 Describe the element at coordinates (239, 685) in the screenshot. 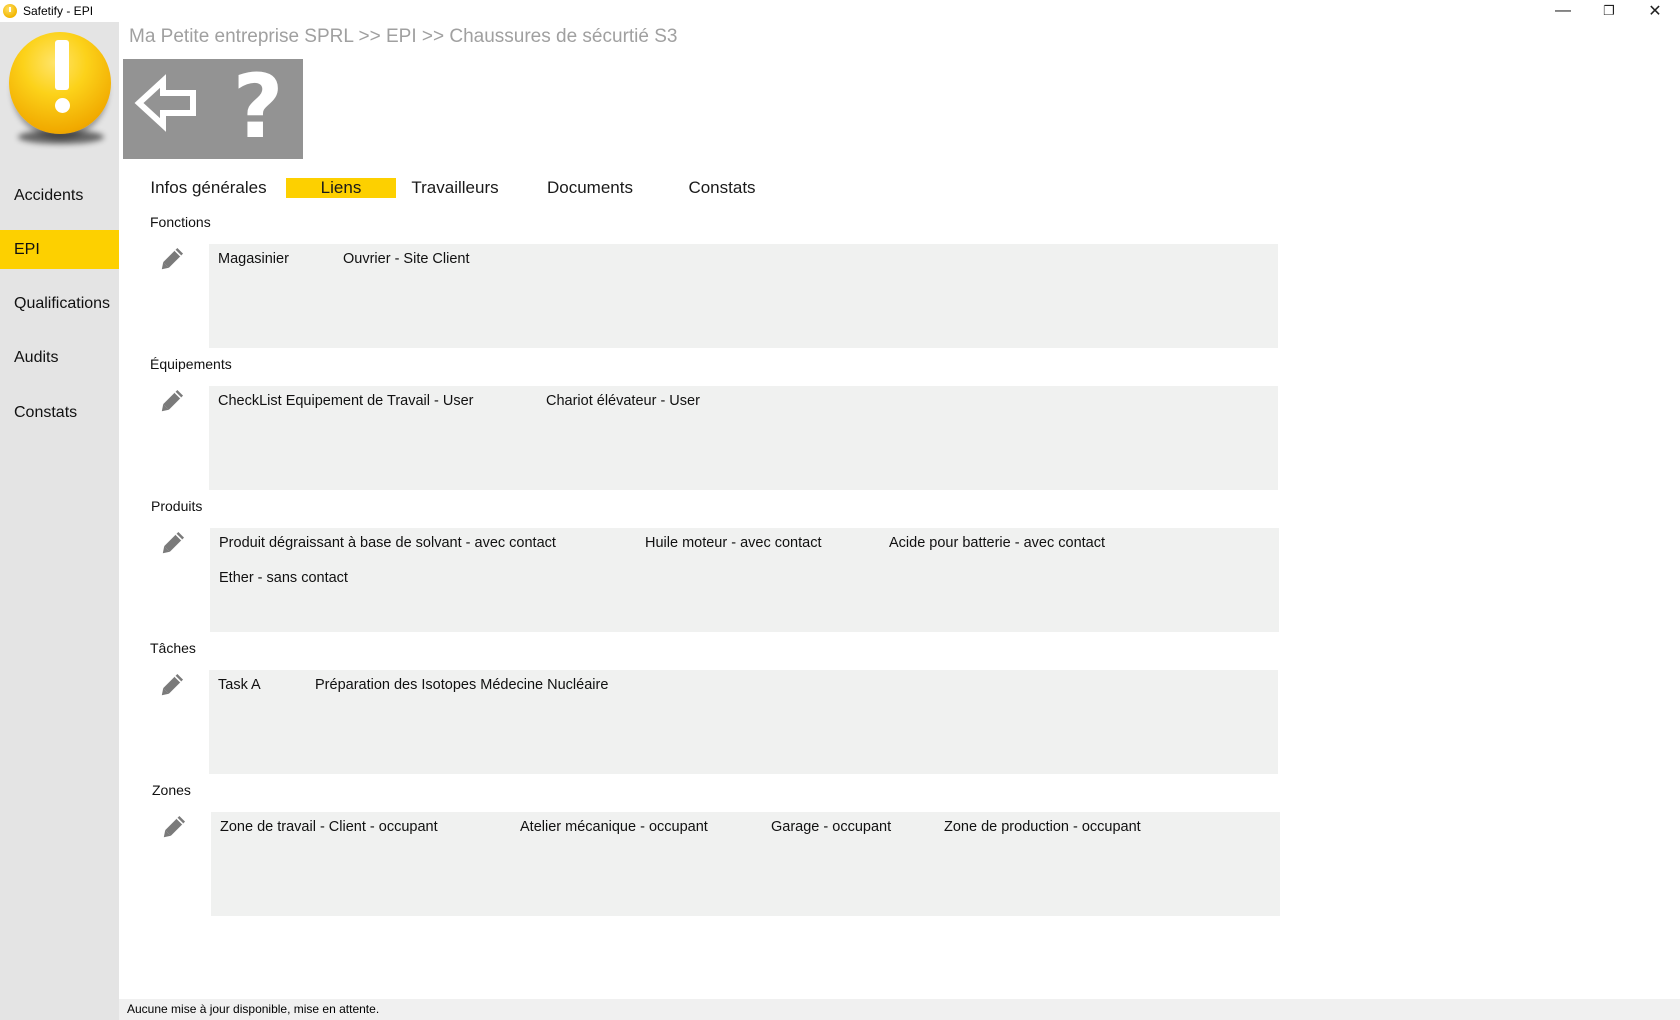

I see `list-item: Task A` at that location.